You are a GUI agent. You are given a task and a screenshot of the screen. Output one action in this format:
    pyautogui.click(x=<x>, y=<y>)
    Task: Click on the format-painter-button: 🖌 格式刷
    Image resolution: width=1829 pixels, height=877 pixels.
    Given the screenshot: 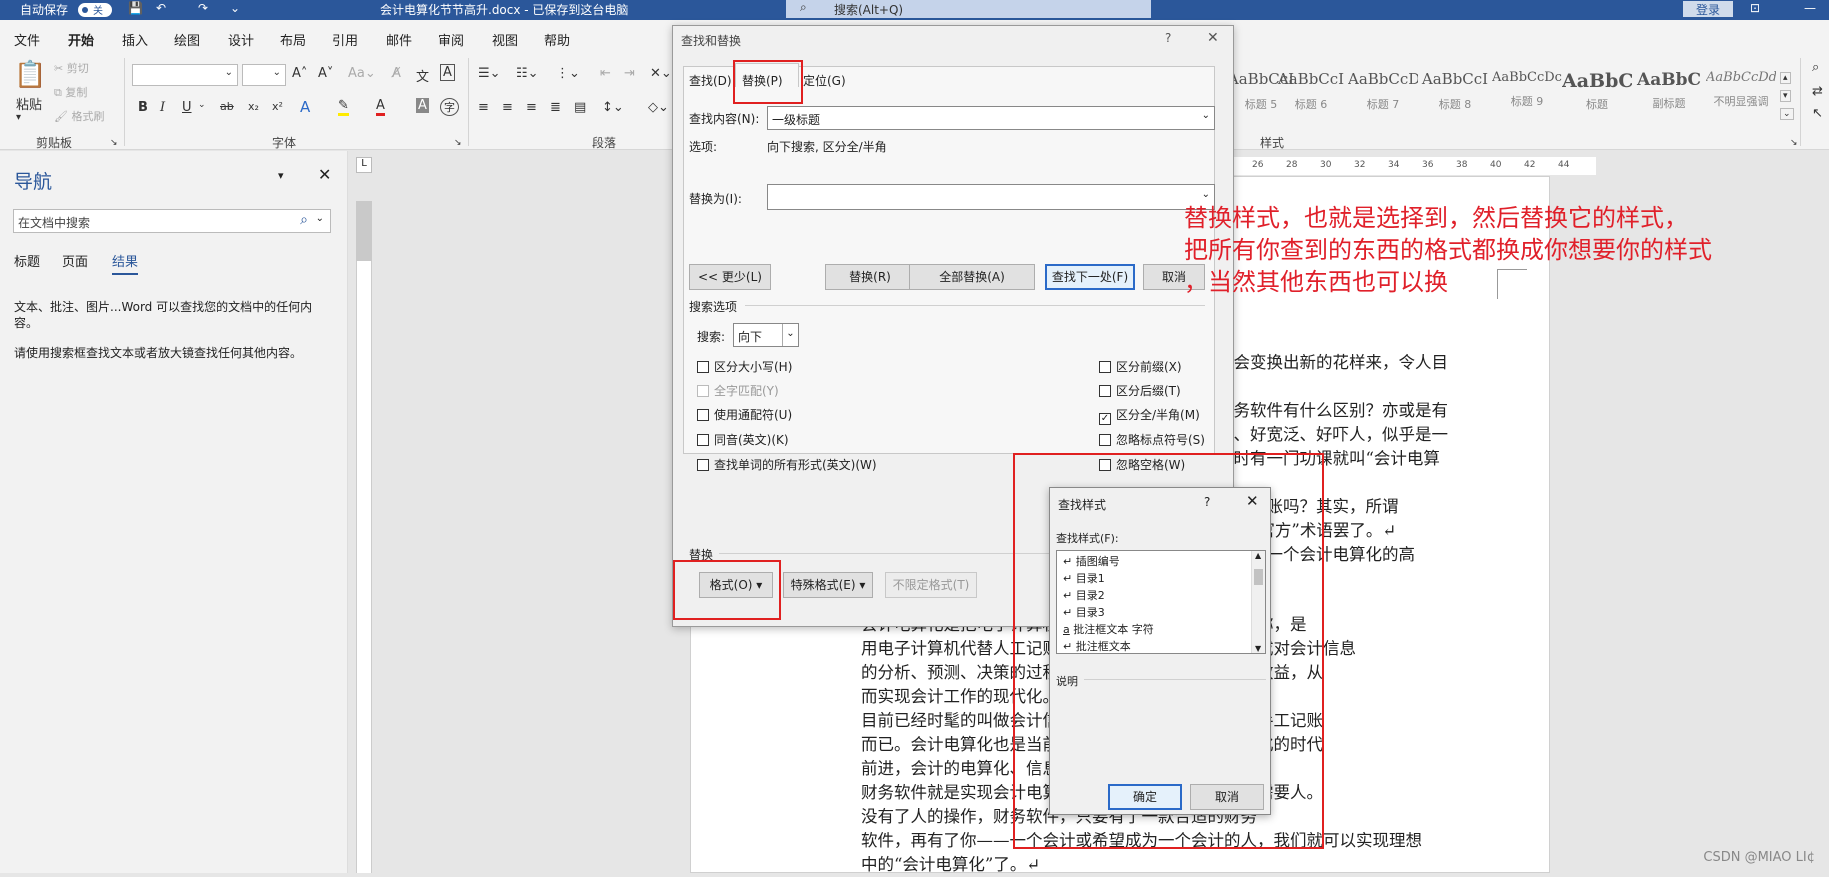 What is the action you would take?
    pyautogui.click(x=79, y=116)
    